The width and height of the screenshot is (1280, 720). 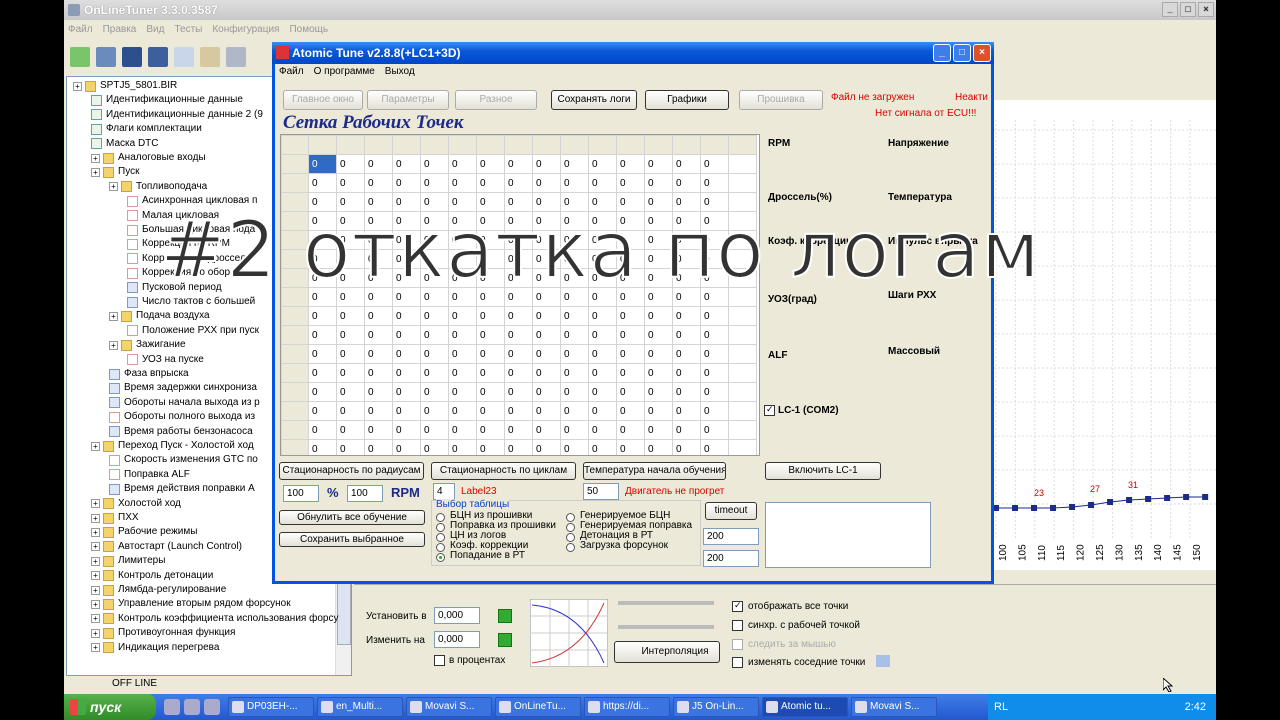 What do you see at coordinates (883, 661) in the screenshot?
I see `color-swatch` at bounding box center [883, 661].